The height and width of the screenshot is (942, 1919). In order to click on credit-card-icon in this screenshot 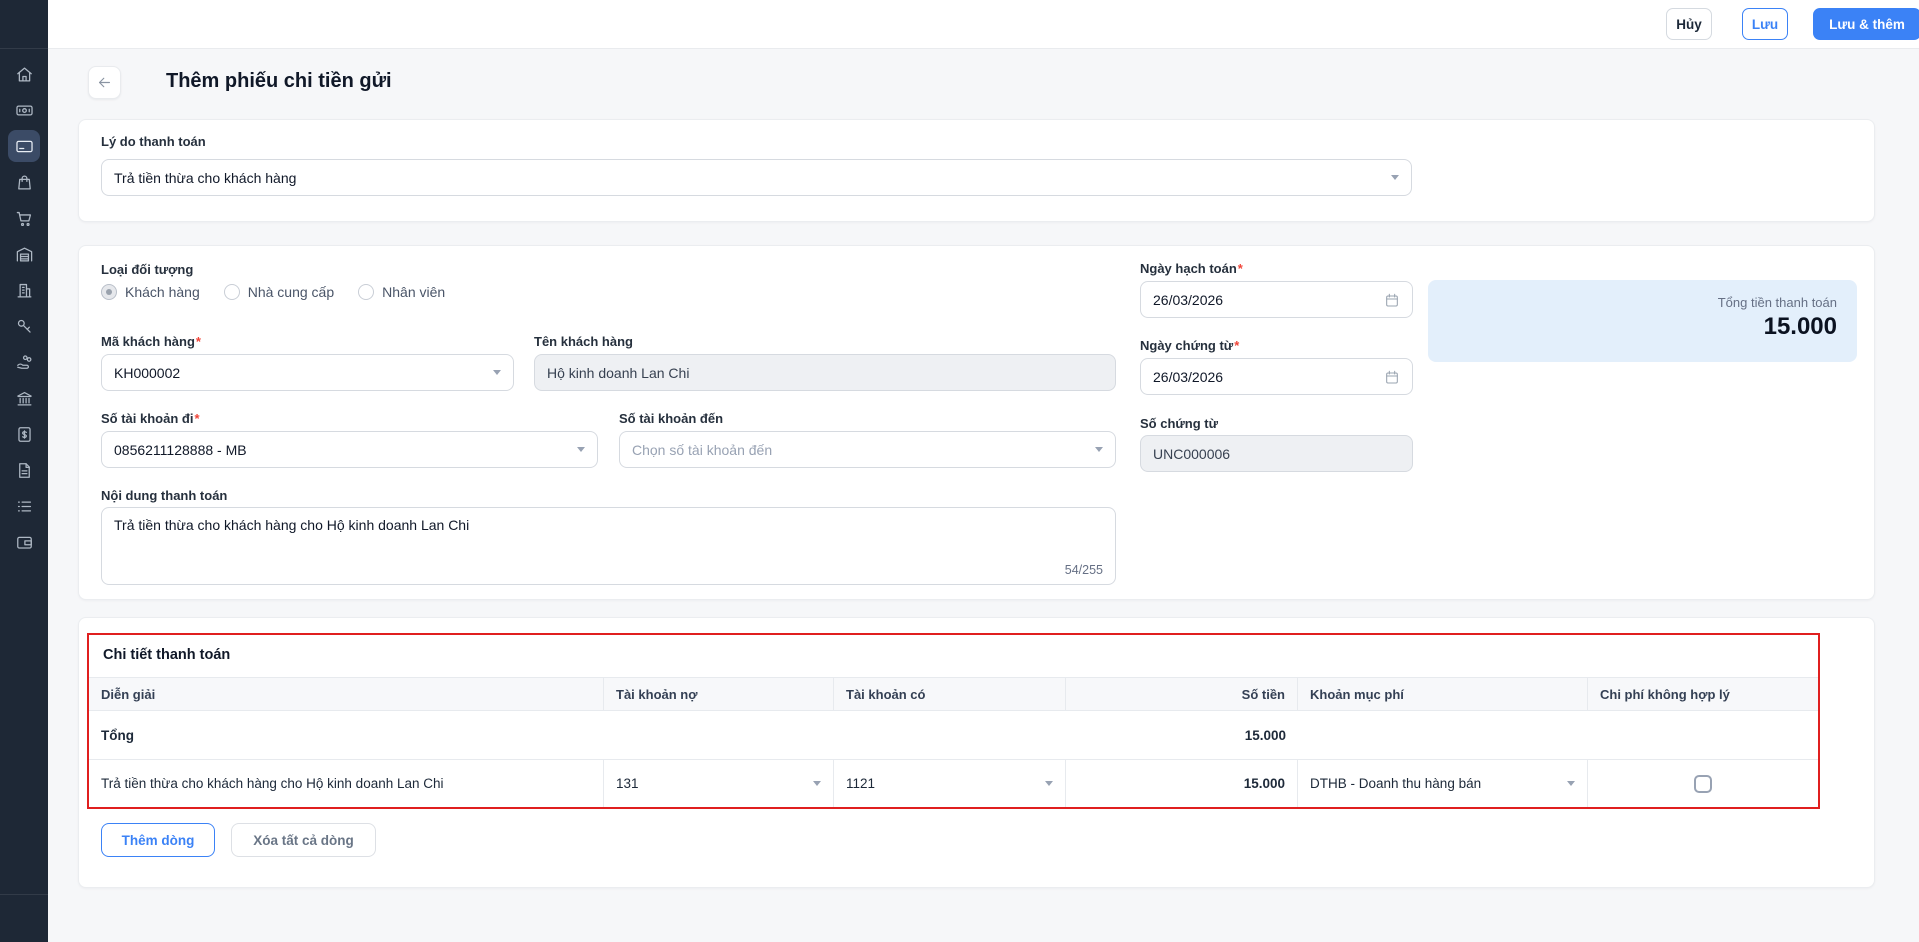, I will do `click(24, 146)`.